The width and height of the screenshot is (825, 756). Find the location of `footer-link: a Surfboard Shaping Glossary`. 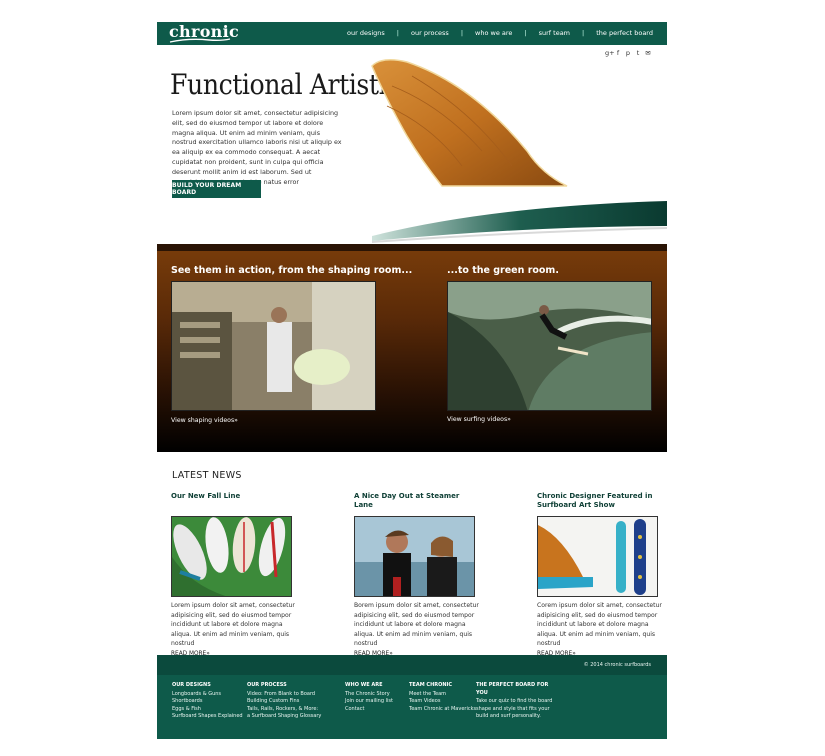

footer-link: a Surfboard Shaping Glossary is located at coordinates (284, 717).